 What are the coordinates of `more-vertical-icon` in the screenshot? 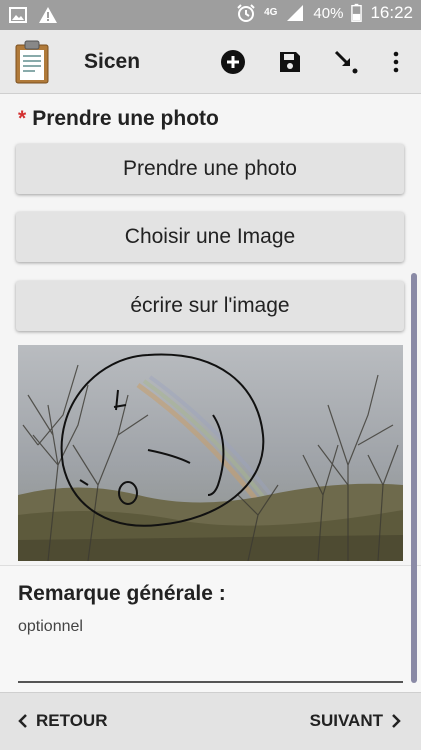 It's located at (396, 62).